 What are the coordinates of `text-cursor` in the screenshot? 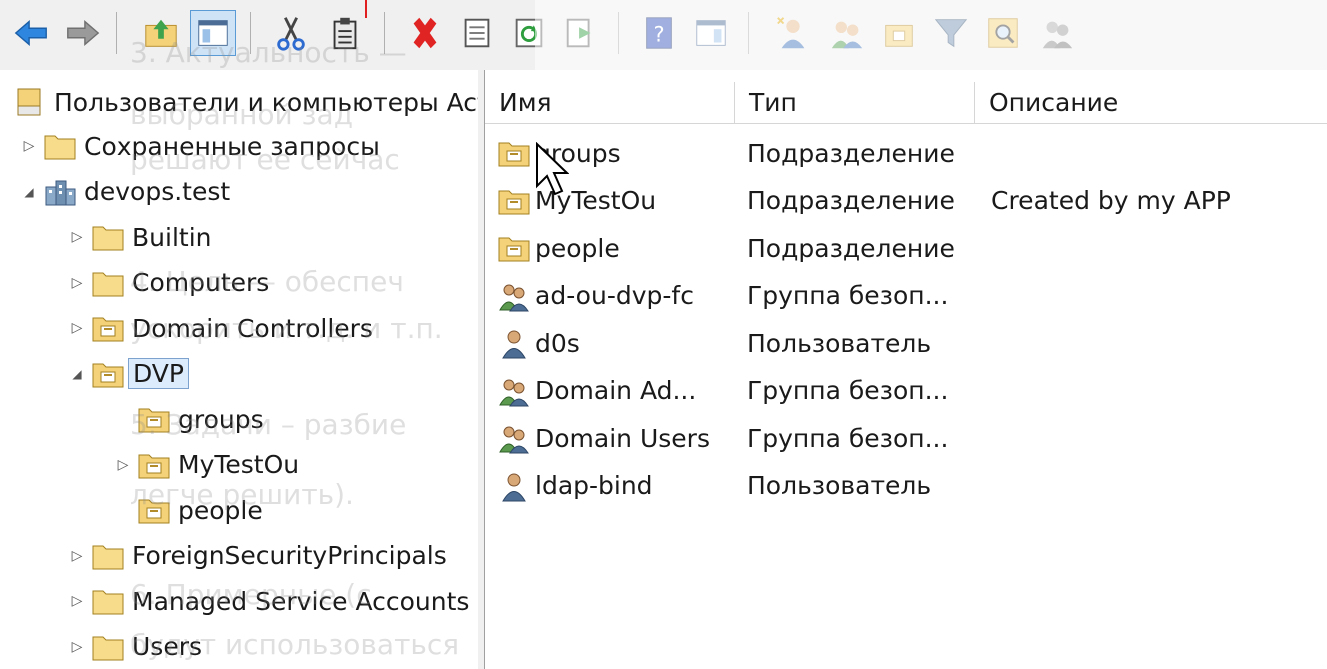 It's located at (366, 9).